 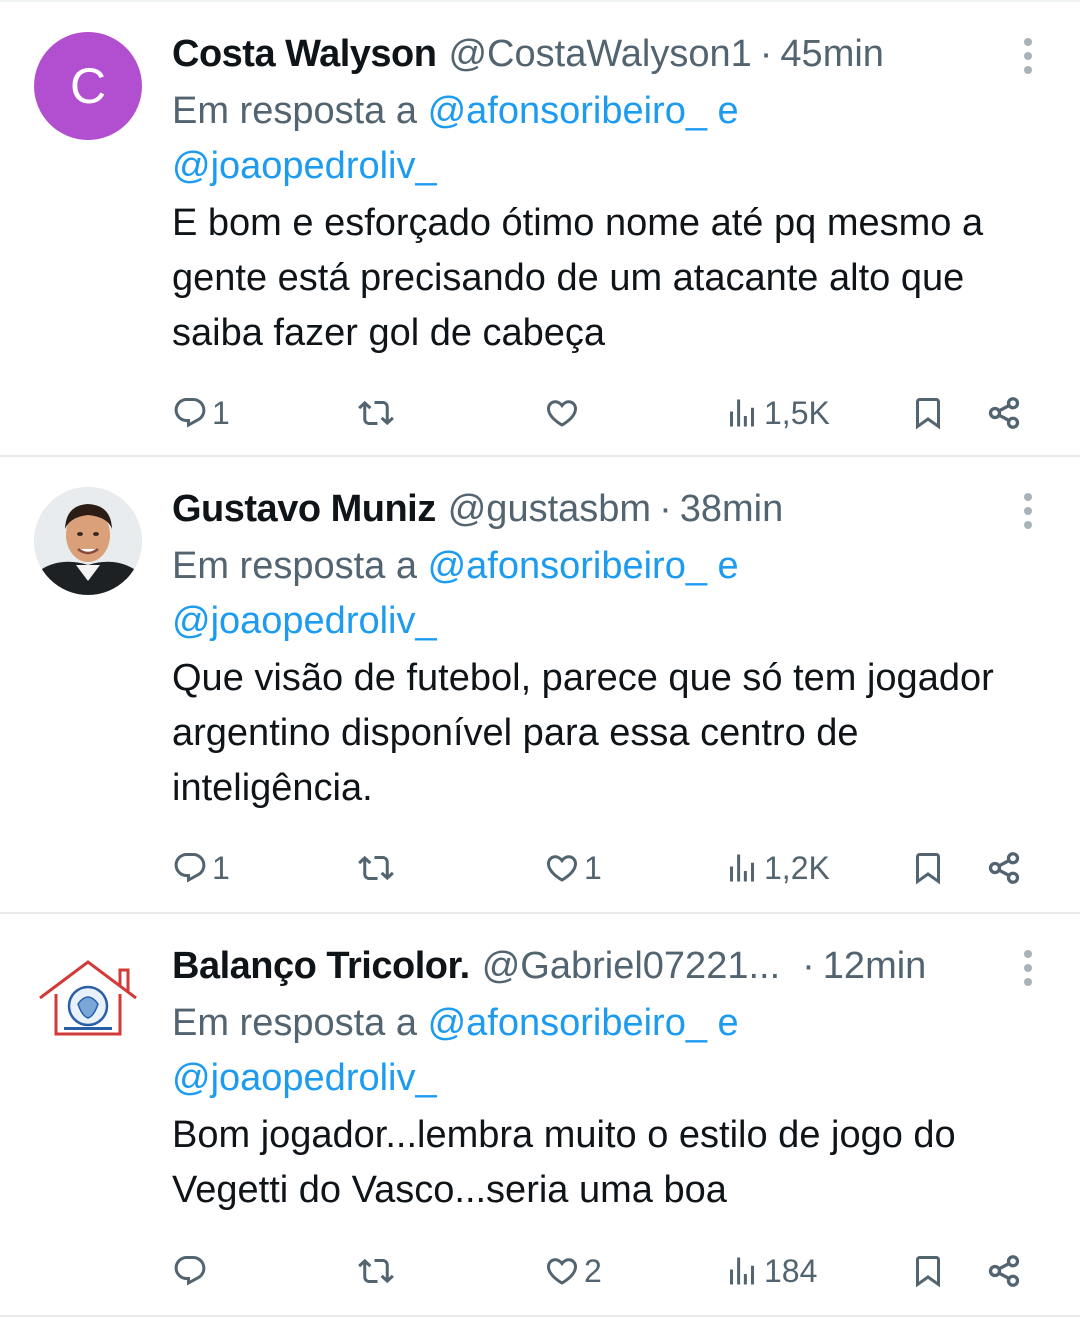 I want to click on action-bar: 1 1,5K, so click(x=606, y=413).